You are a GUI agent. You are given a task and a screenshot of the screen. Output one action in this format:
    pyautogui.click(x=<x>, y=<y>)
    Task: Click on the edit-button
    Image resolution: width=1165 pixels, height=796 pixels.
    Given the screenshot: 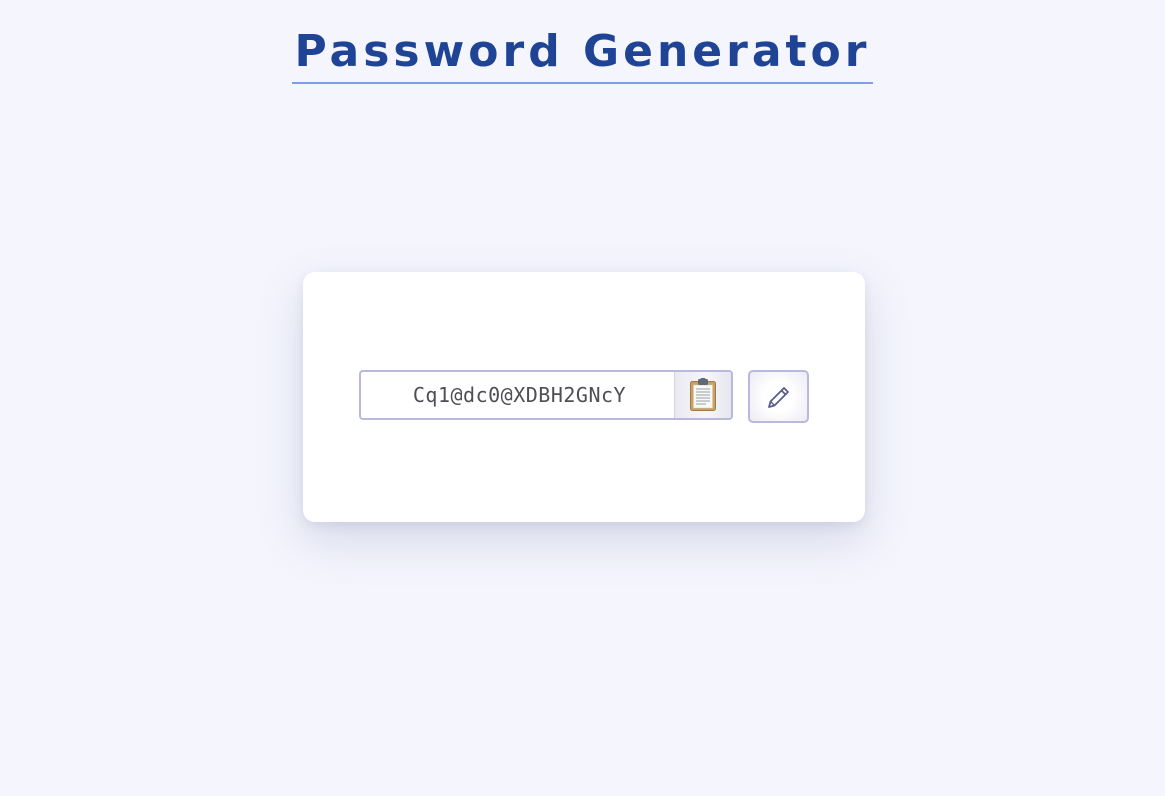 What is the action you would take?
    pyautogui.click(x=778, y=396)
    